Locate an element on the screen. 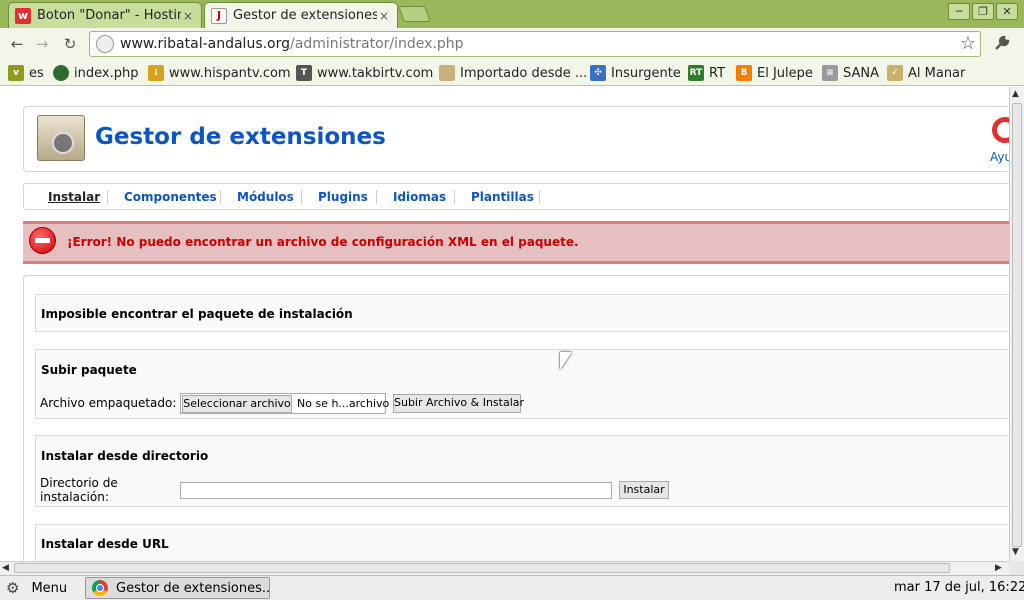 The image size is (1024, 600). scroll-right-icon: ▶ is located at coordinates (998, 568).